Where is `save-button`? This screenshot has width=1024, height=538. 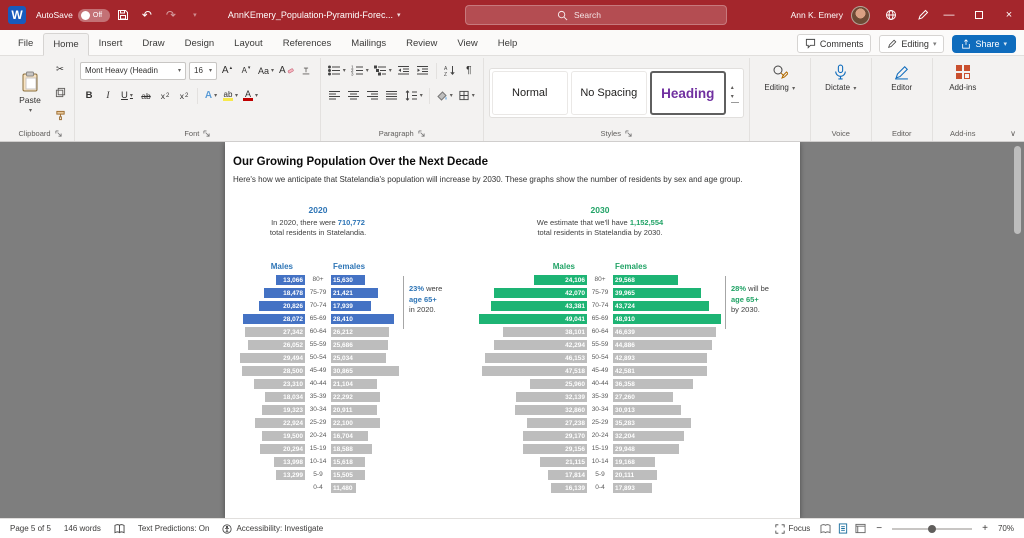
save-button is located at coordinates (123, 15).